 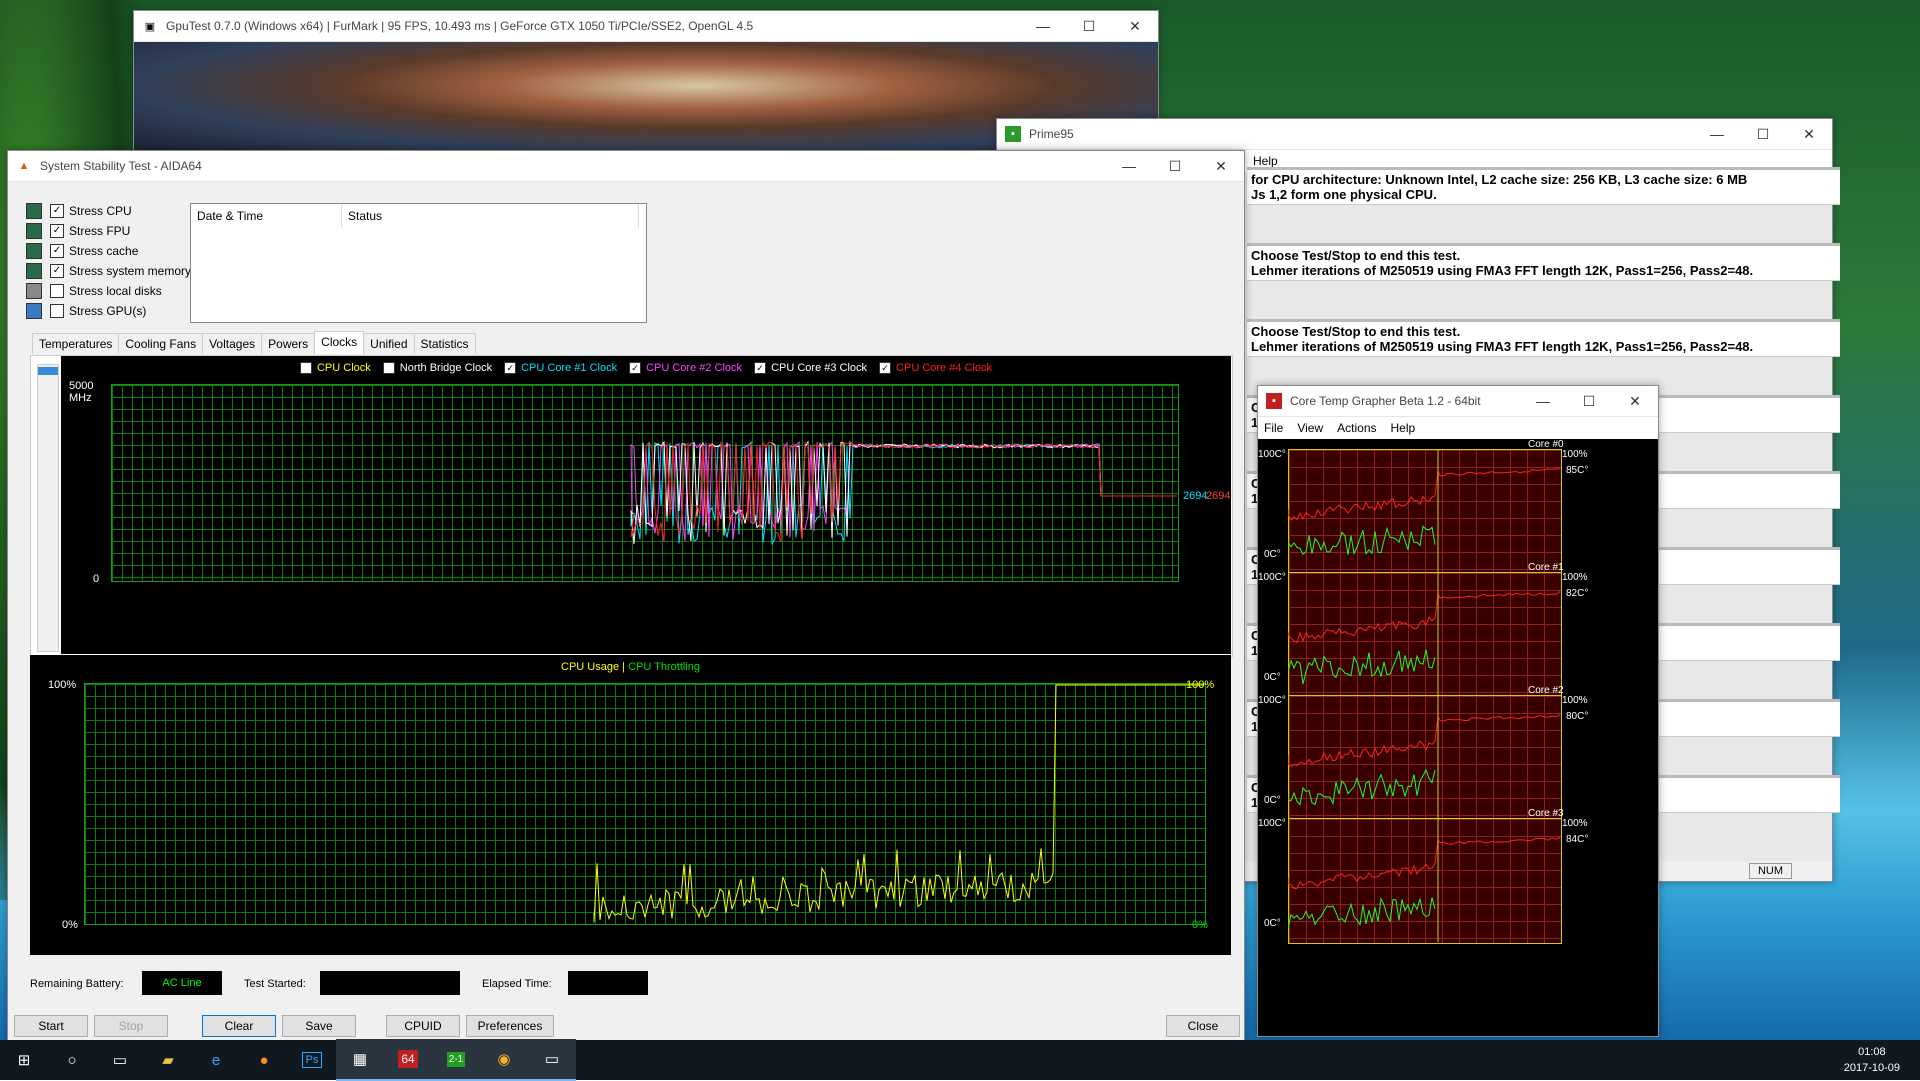 I want to click on firefox-icon: ●, so click(x=264, y=1060).